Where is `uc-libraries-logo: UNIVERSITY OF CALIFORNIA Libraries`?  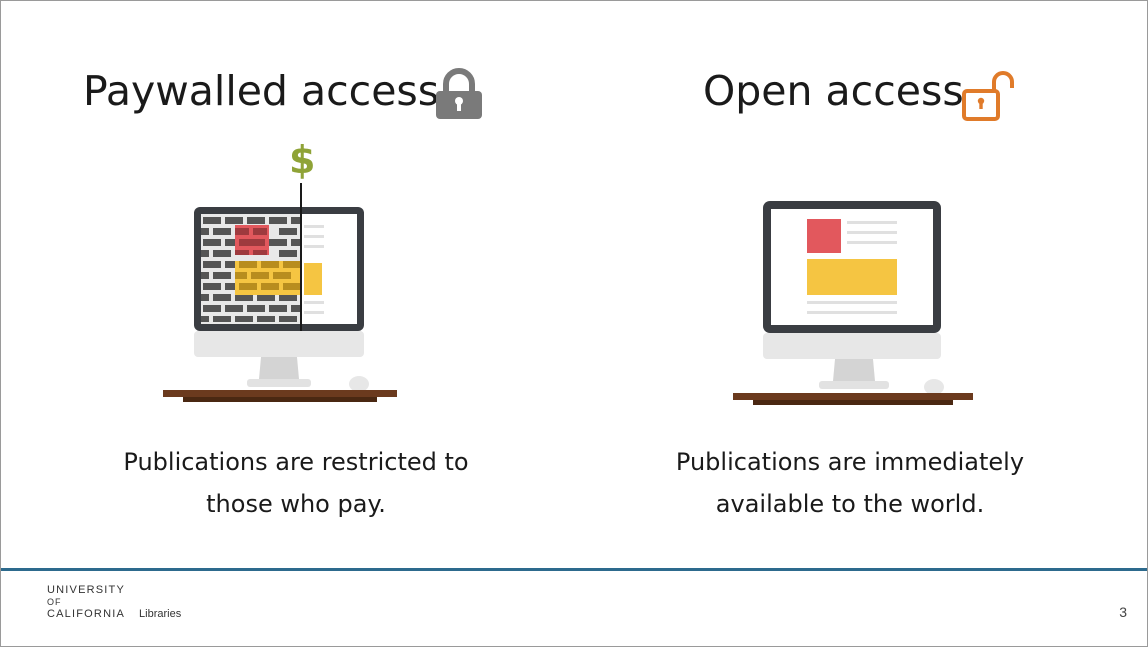 uc-libraries-logo: UNIVERSITY OF CALIFORNIA Libraries is located at coordinates (114, 602).